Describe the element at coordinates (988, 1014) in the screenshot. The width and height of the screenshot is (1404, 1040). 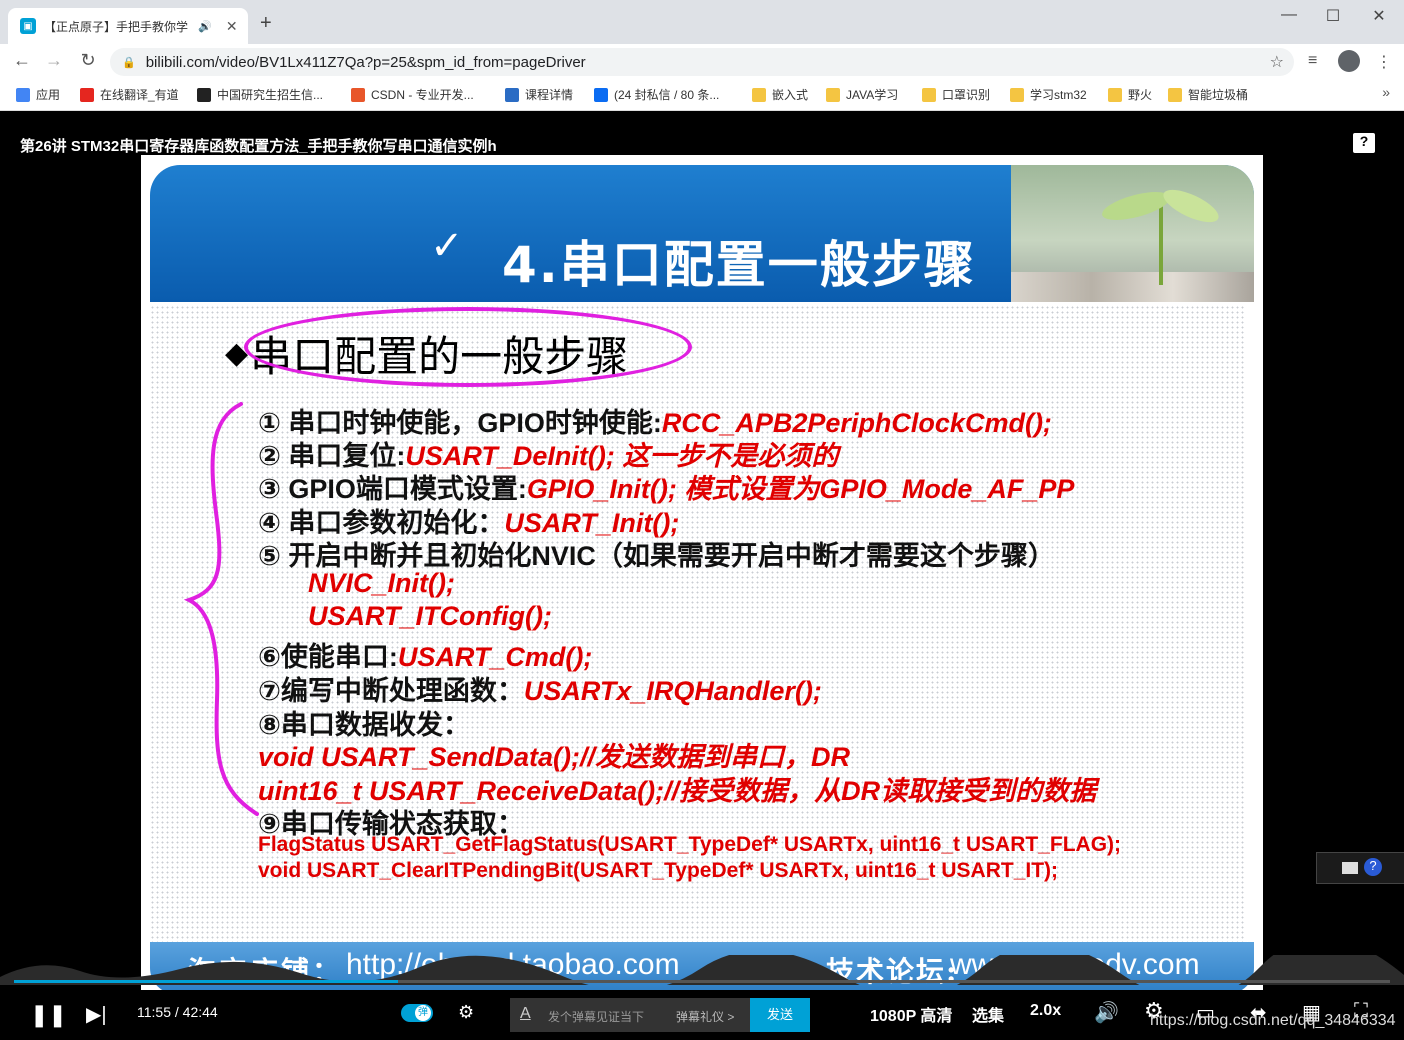
I see `episodes-button: 选集` at that location.